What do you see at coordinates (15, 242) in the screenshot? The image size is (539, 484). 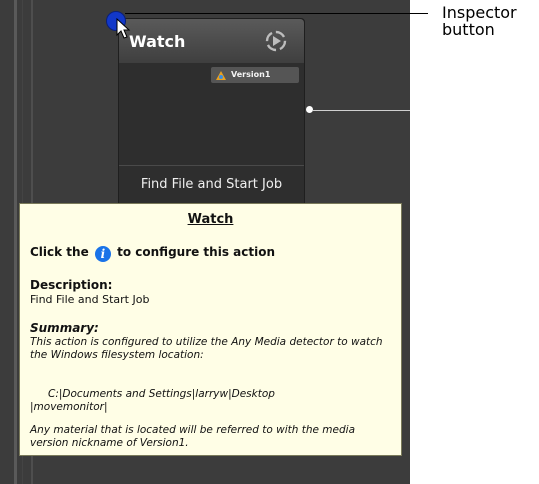 I see `canvas-rail` at bounding box center [15, 242].